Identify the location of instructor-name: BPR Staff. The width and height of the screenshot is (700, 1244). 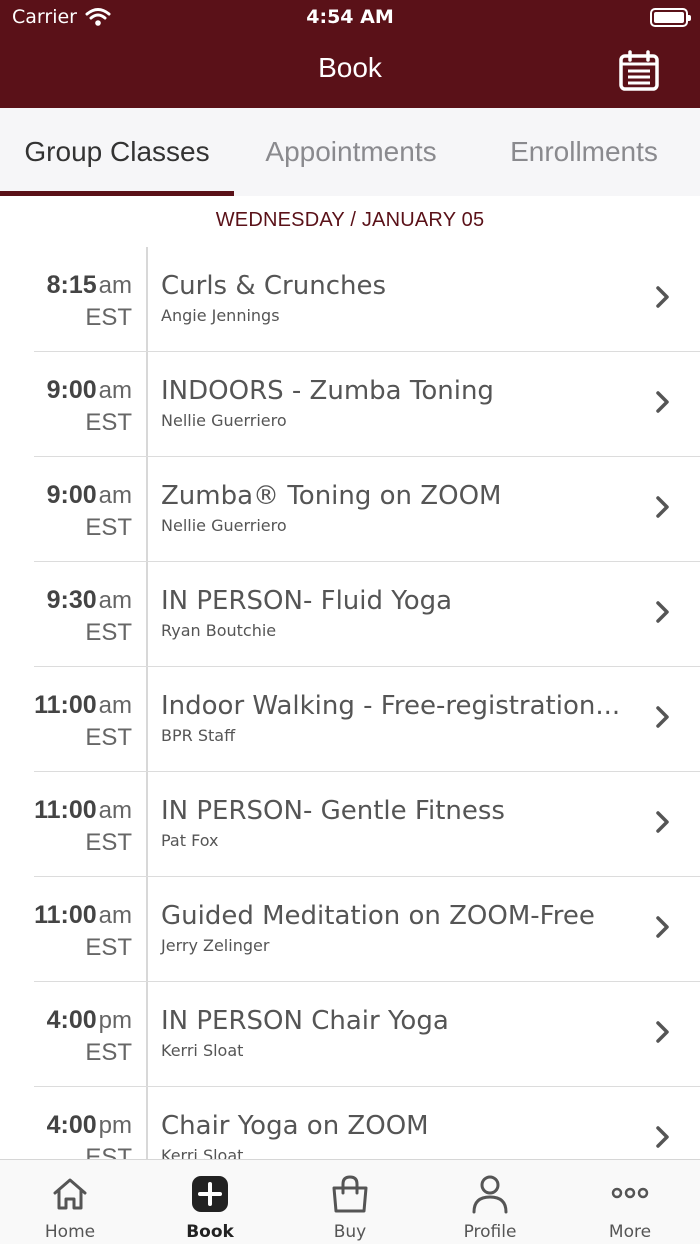
(198, 735).